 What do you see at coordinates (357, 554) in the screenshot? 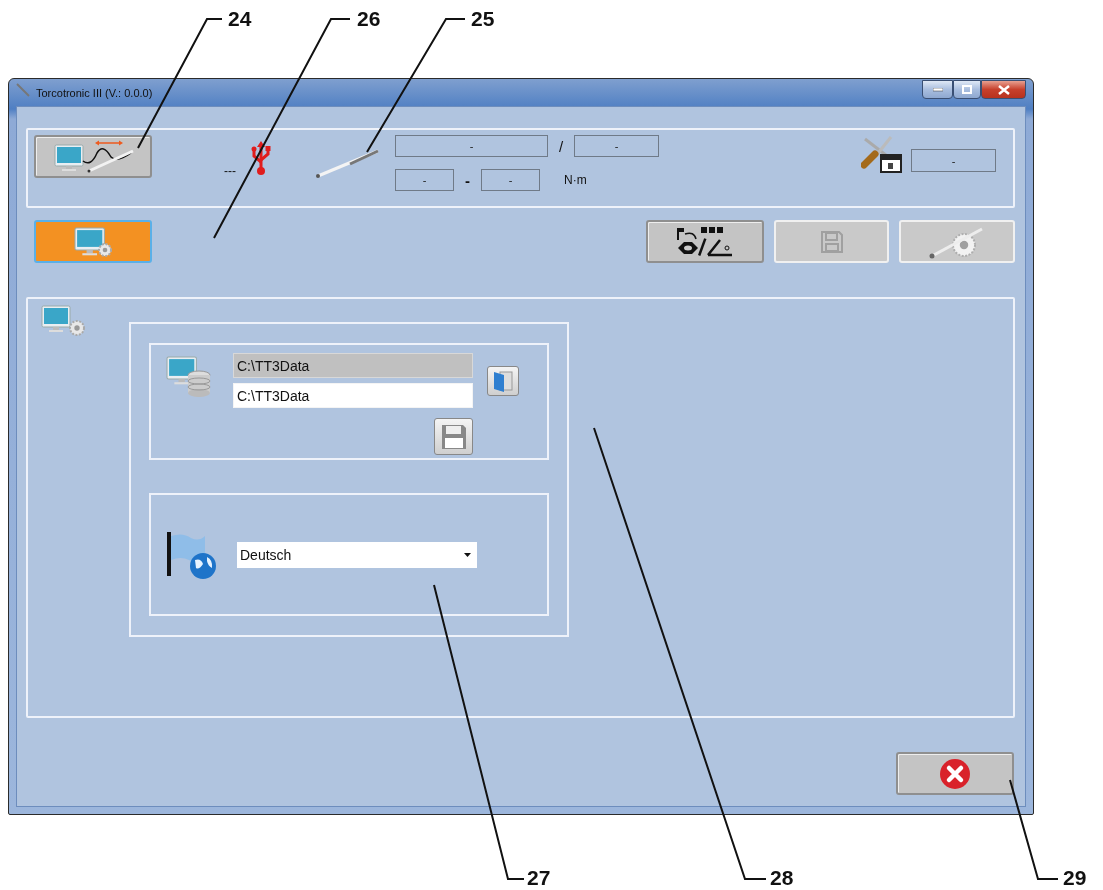
I see `language-dropdown: Deutsch` at bounding box center [357, 554].